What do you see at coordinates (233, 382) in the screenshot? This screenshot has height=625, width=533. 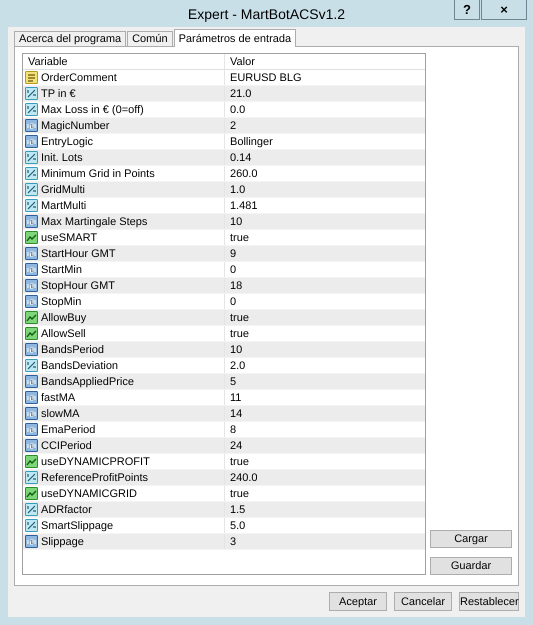 I see `value-cell: 5` at bounding box center [233, 382].